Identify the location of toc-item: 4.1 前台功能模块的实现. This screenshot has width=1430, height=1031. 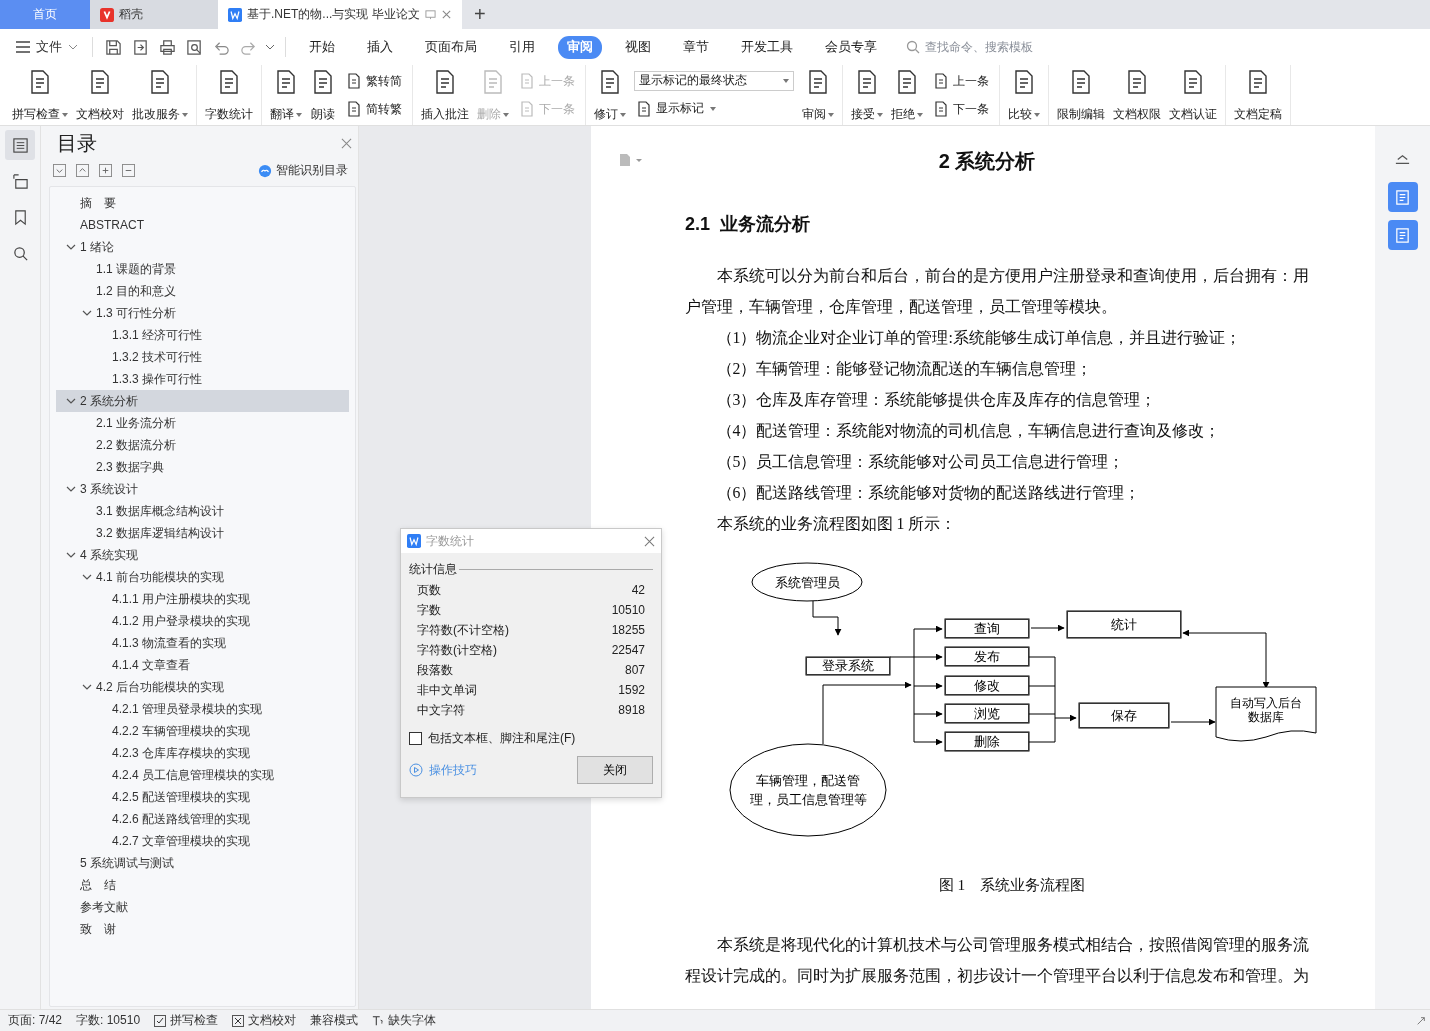
(202, 577).